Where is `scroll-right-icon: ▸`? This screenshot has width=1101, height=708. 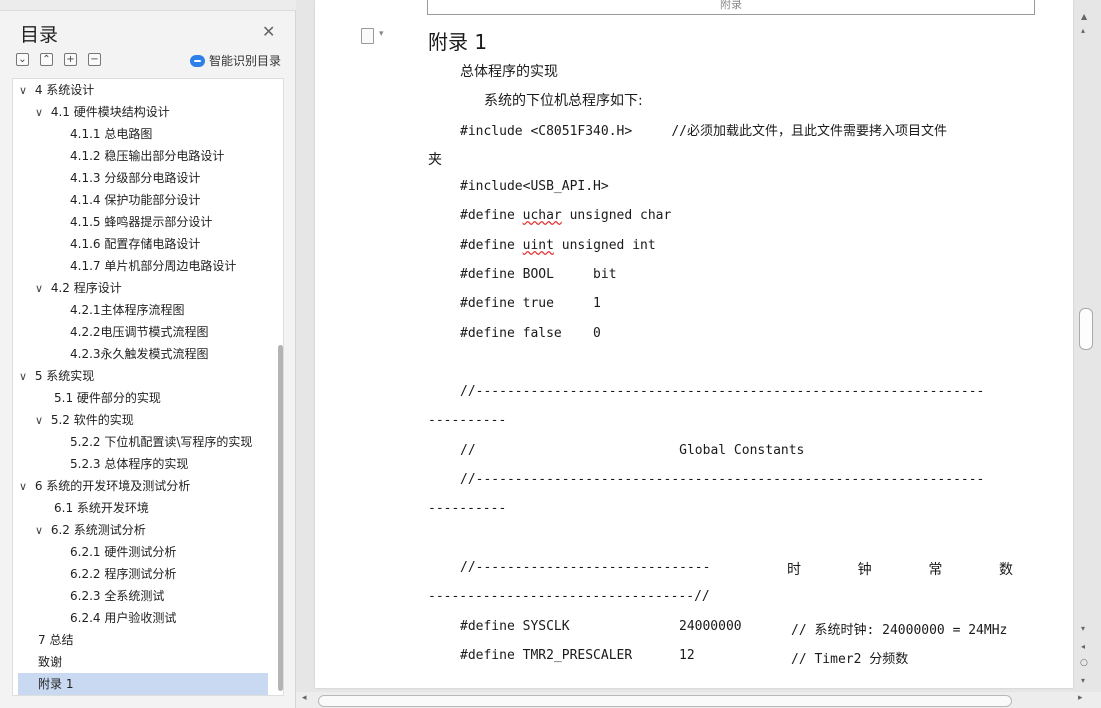
scroll-right-icon: ▸ is located at coordinates (1080, 698).